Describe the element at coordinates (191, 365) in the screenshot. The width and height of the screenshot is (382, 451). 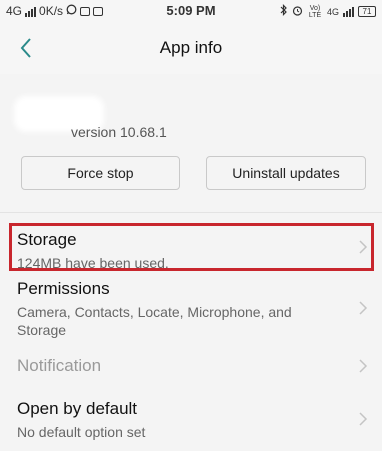
I see `list-item-notification: Notification` at that location.